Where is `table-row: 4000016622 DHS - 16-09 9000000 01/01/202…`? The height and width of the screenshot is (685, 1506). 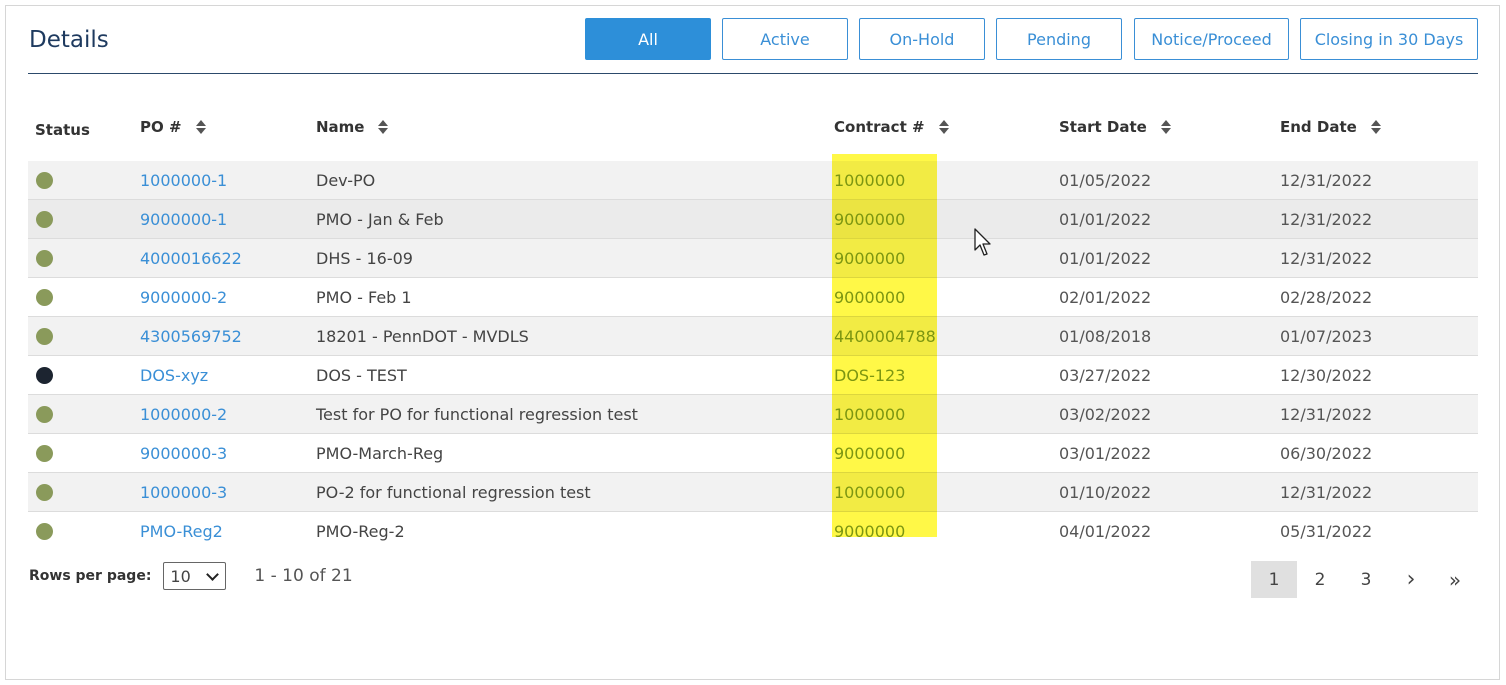
table-row: 4000016622 DHS - 16-09 9000000 01/01/202… is located at coordinates (753, 258).